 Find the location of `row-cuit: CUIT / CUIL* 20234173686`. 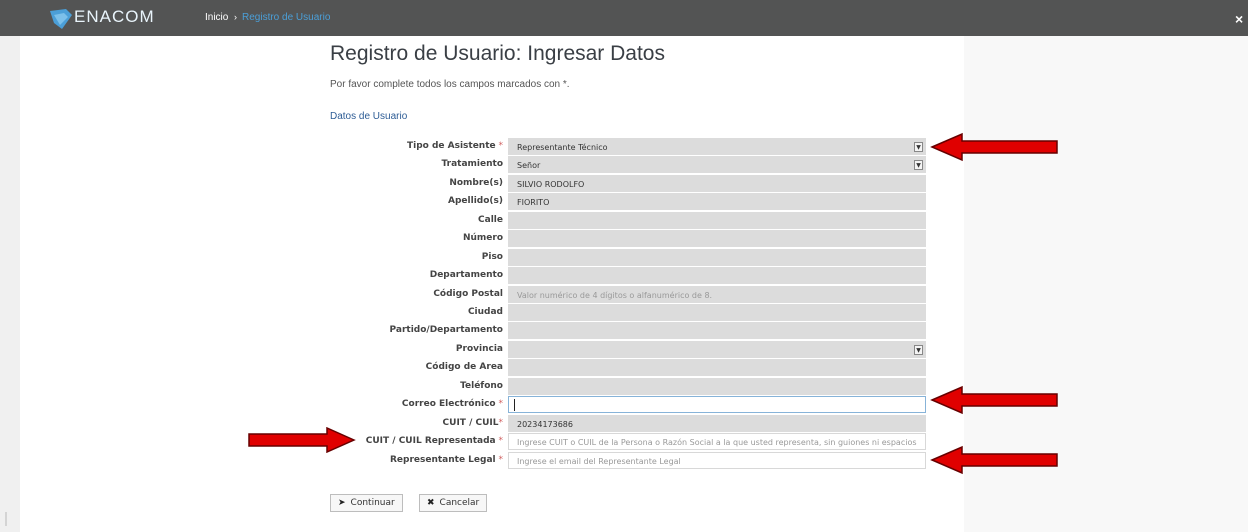

row-cuit: CUIT / CUIL* 20234173686 is located at coordinates (630, 424).